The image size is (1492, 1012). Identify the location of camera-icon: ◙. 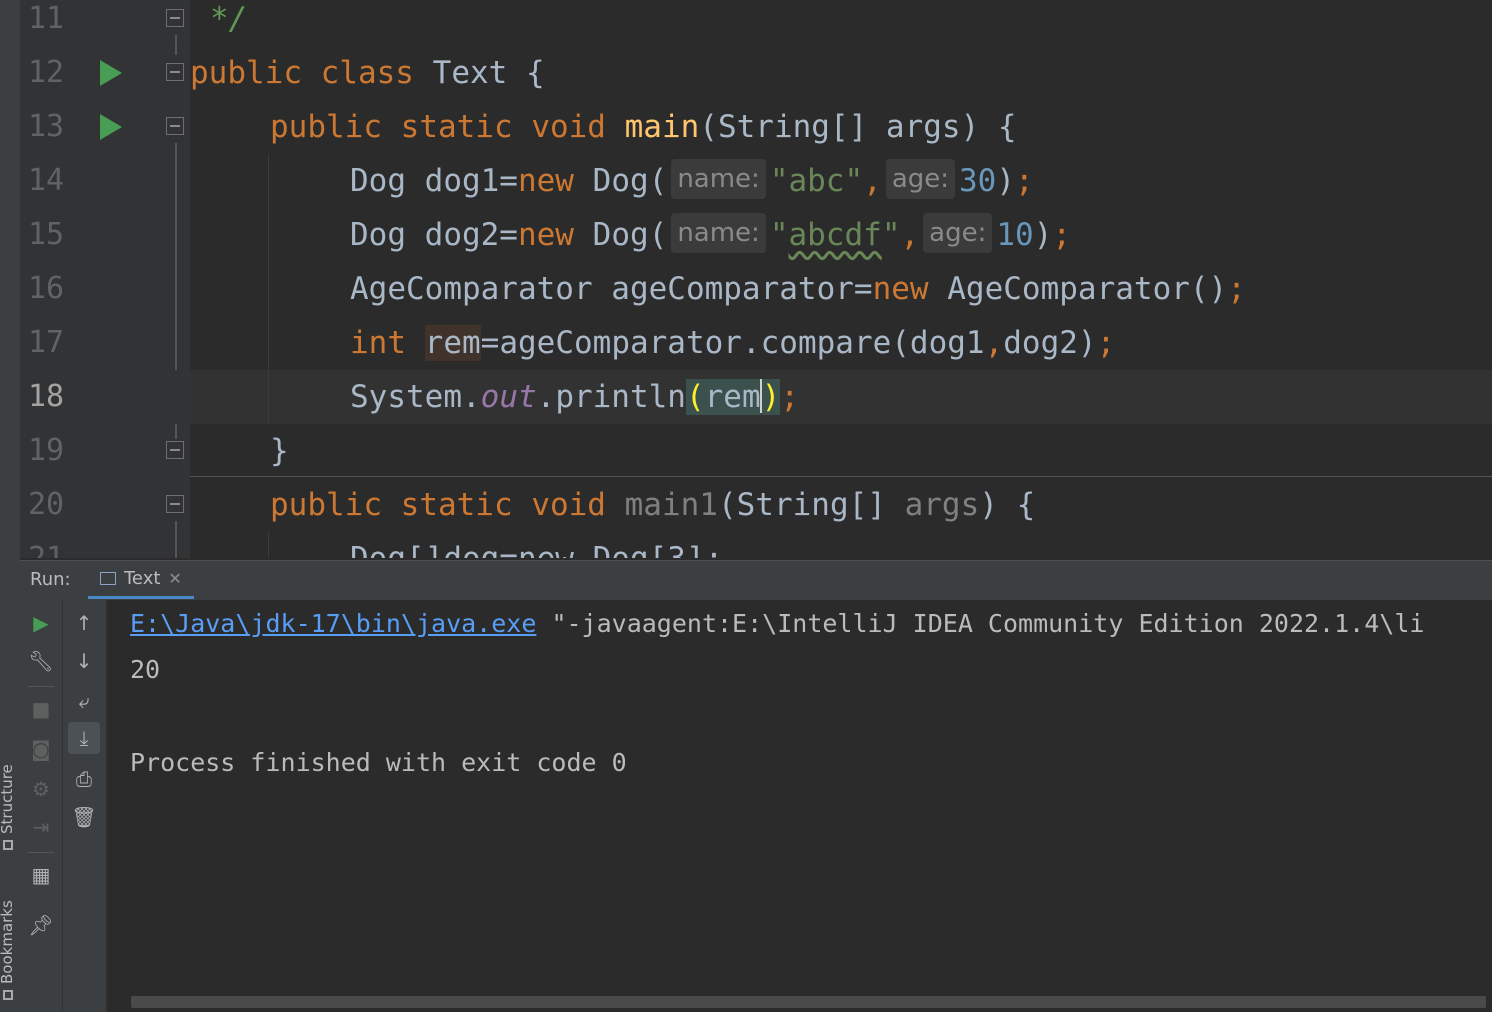
(41, 749).